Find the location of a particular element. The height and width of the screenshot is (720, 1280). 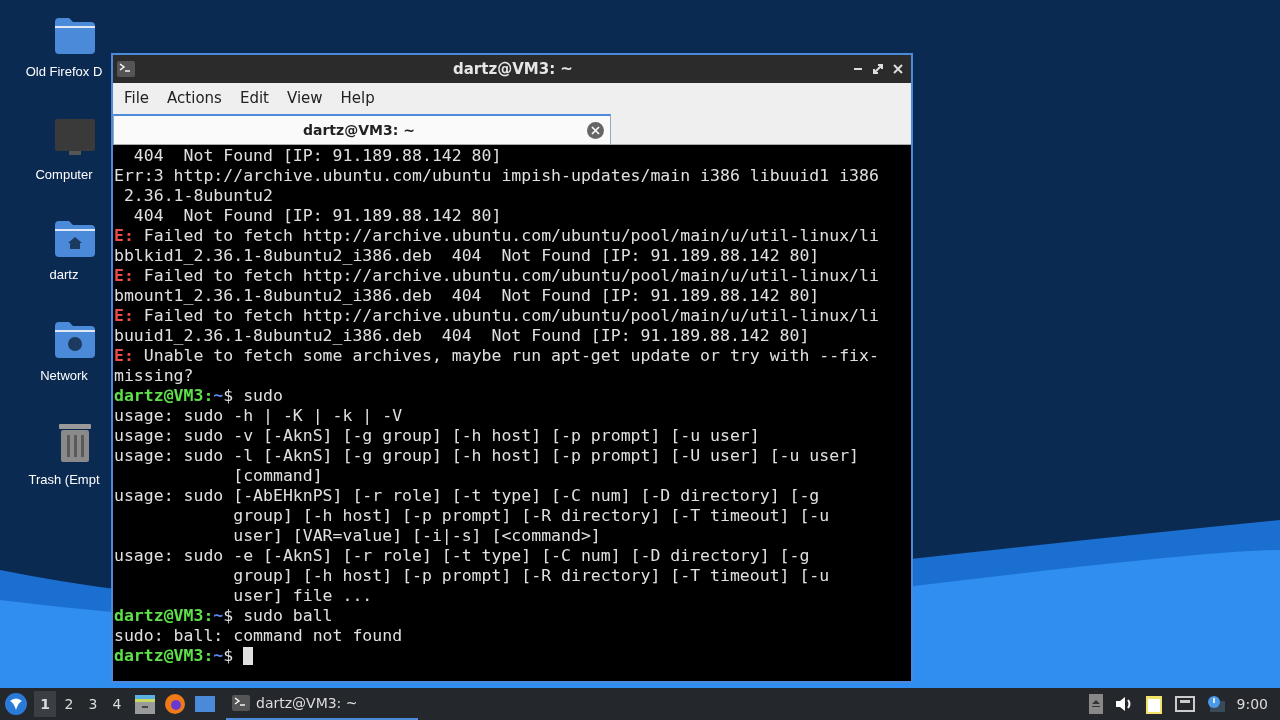

monitor-icon is located at coordinates (75, 137).